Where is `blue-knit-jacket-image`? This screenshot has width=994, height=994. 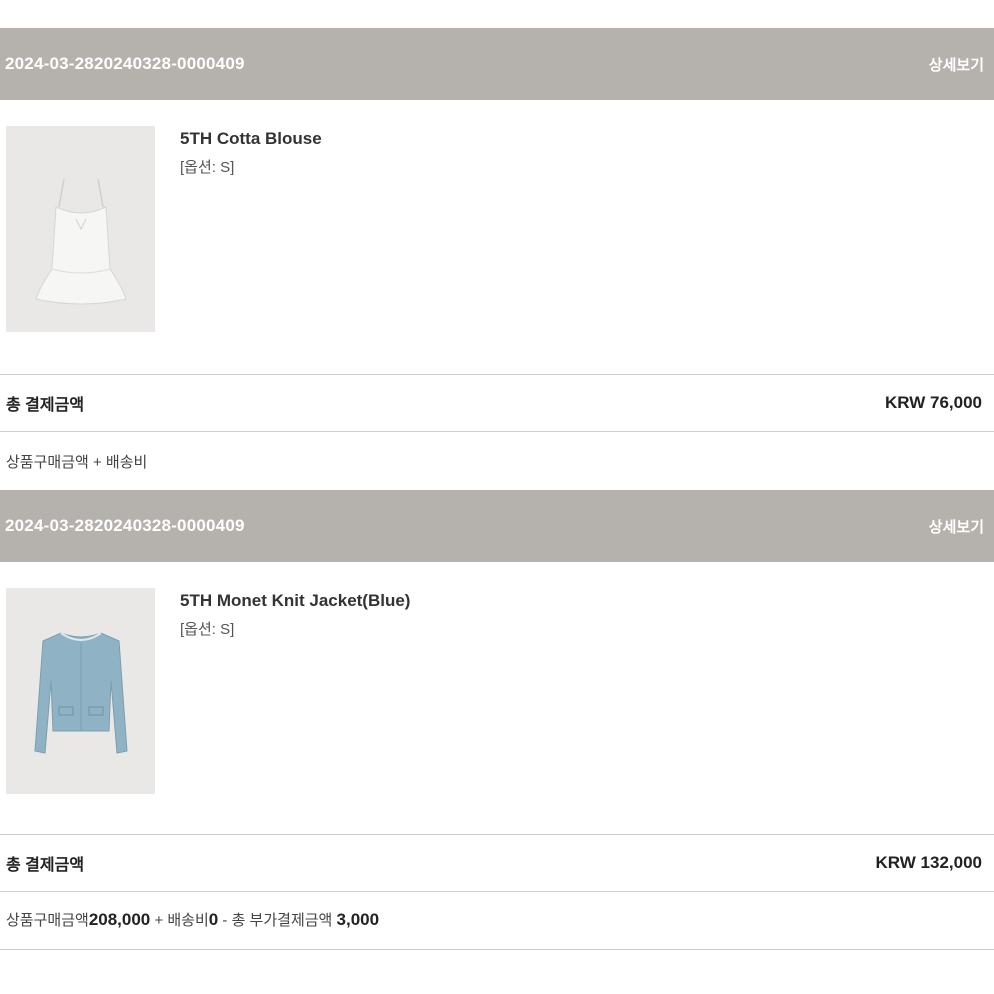
blue-knit-jacket-image is located at coordinates (80, 693).